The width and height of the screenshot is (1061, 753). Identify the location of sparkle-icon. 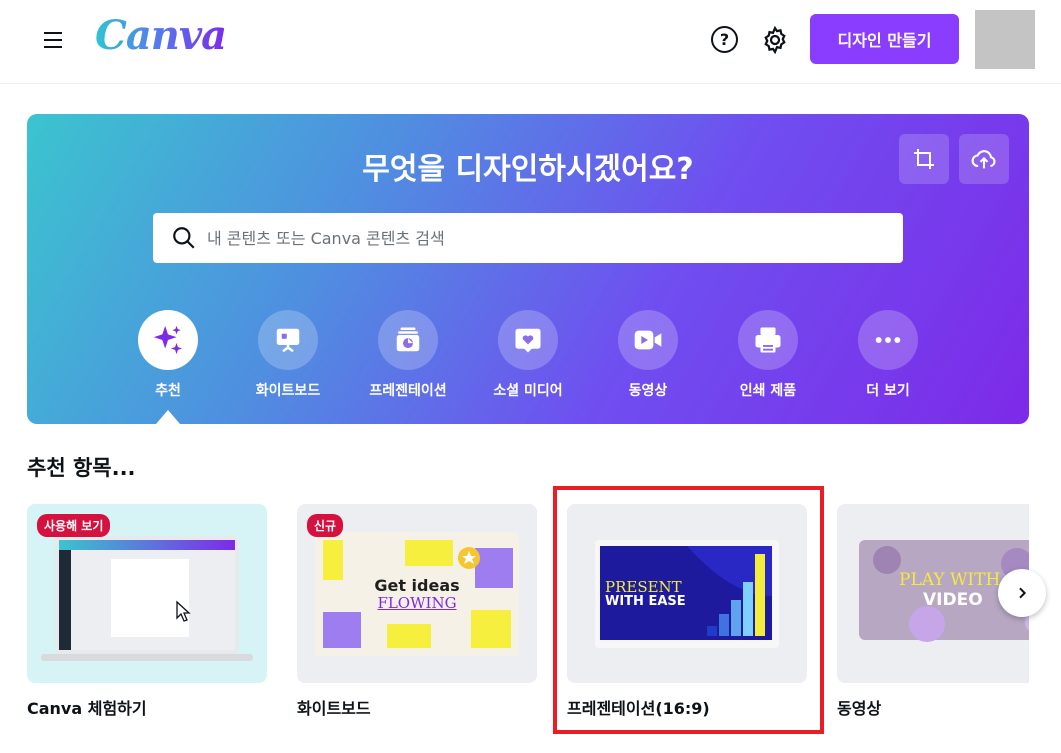
(168, 340).